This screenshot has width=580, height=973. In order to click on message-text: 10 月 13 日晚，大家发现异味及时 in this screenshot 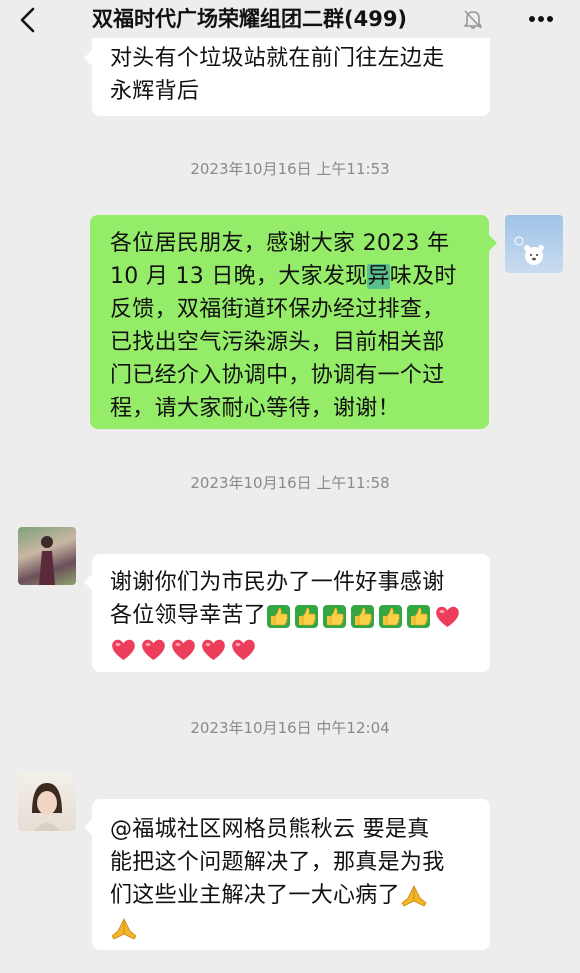, I will do `click(283, 276)`.